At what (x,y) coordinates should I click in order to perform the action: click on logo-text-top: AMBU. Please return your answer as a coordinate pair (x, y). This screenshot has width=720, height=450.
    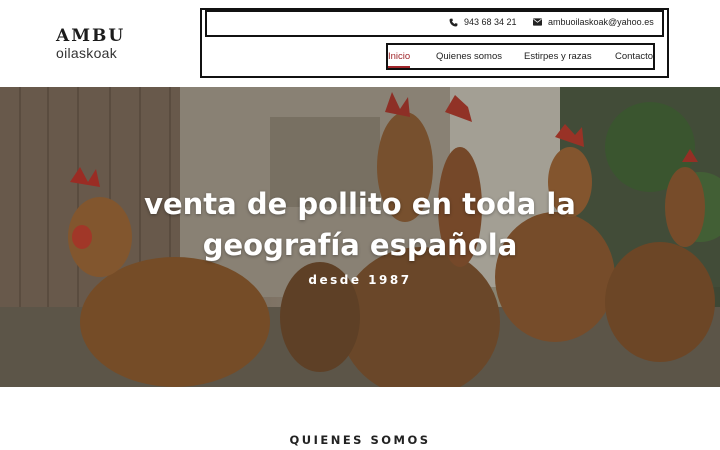
    Looking at the image, I should click on (91, 36).